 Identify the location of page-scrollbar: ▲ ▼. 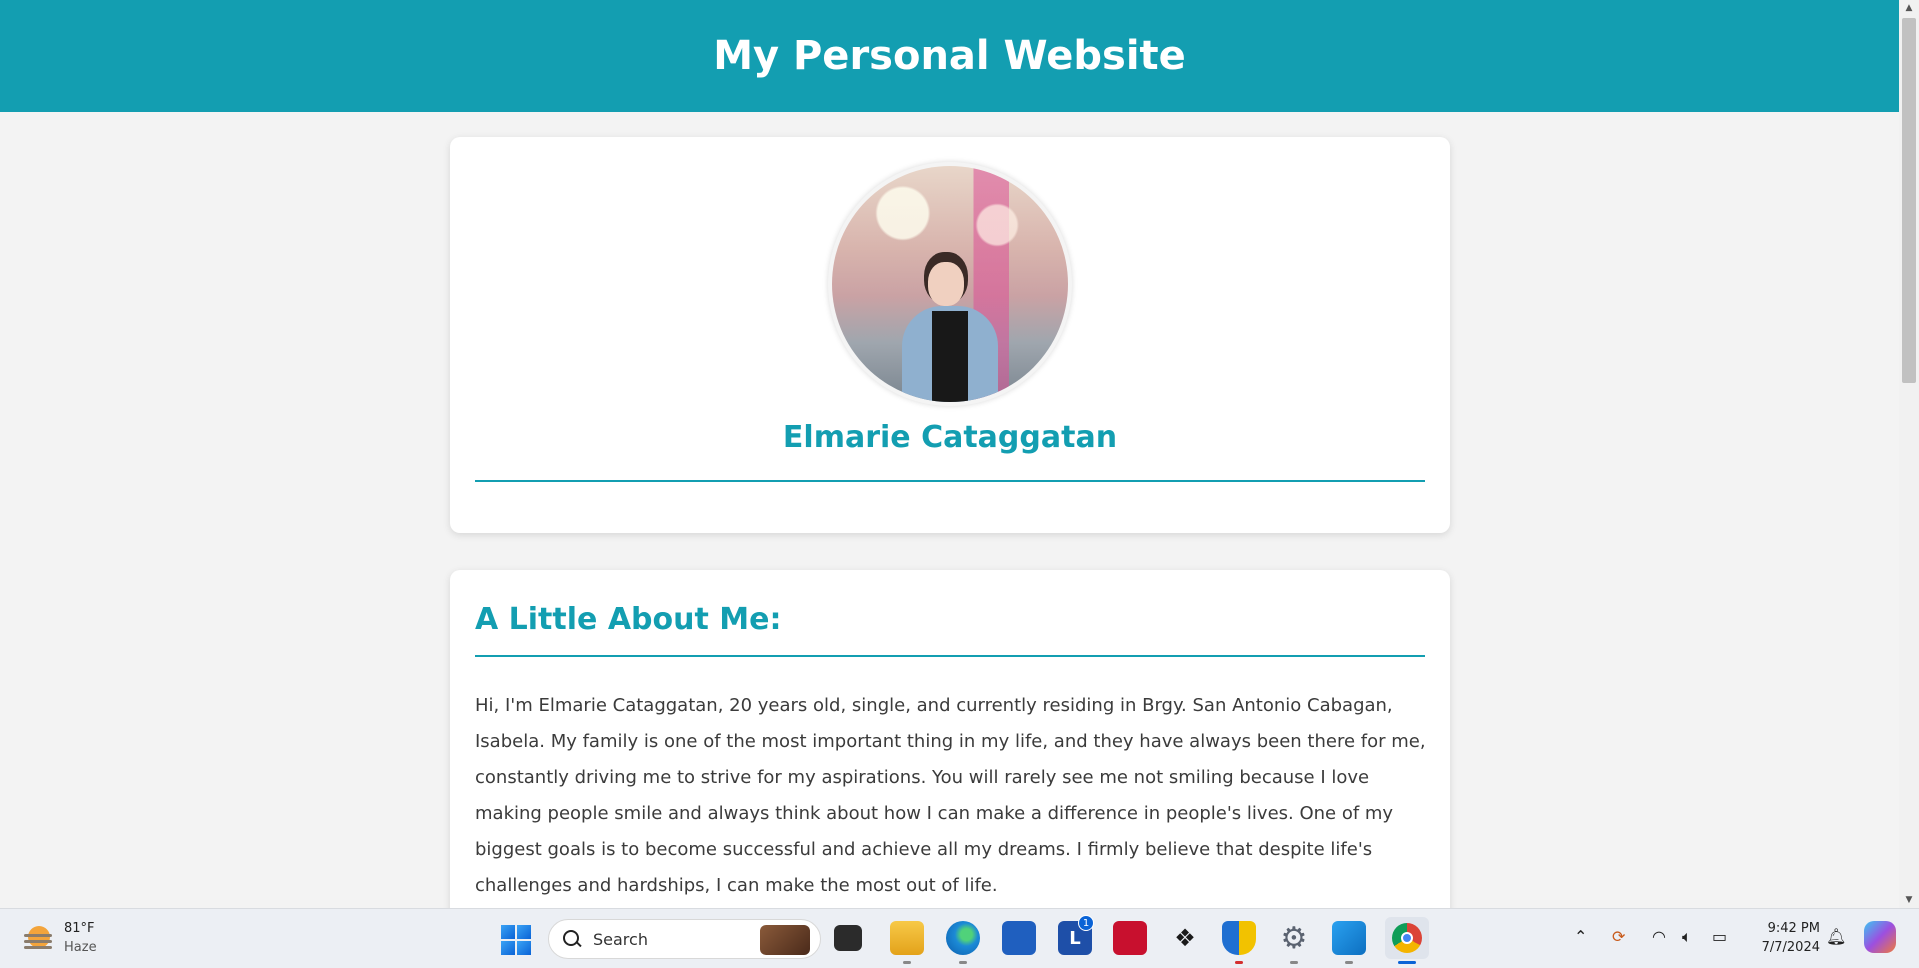
(1909, 454).